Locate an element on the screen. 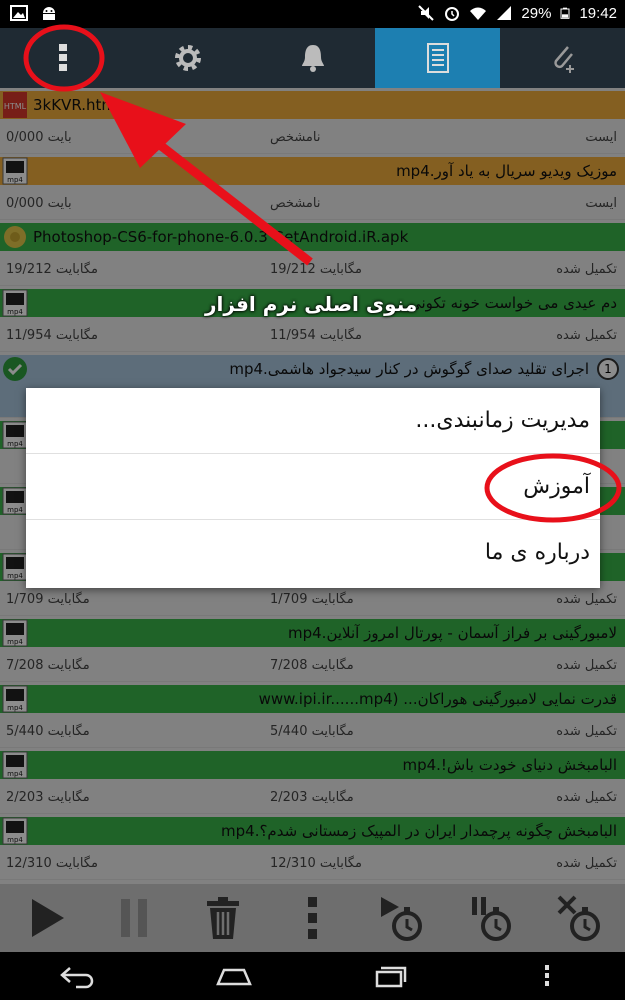 The image size is (625, 1000). timer-play-icon is located at coordinates (401, 919).